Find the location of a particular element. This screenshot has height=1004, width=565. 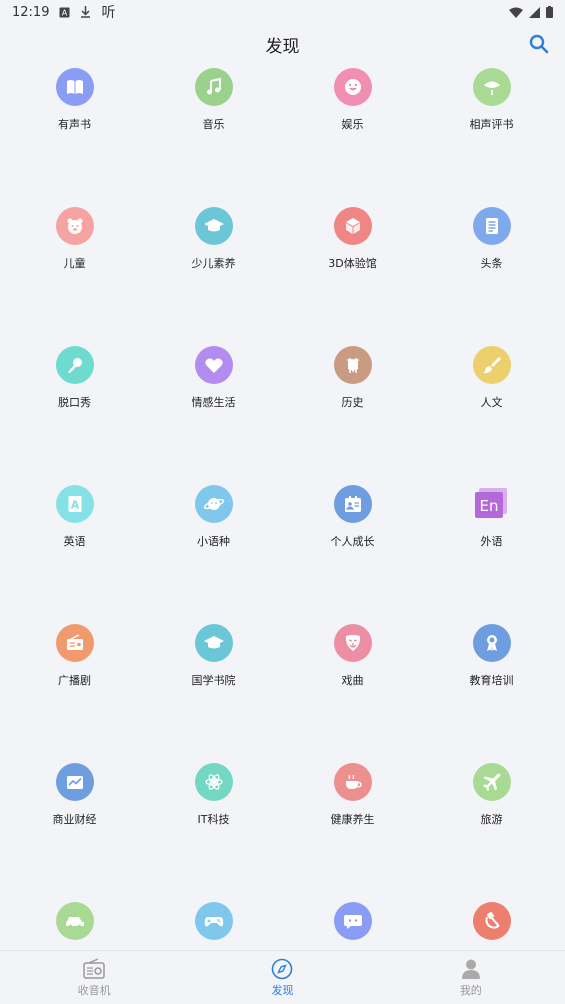

bear-icon is located at coordinates (74, 226).